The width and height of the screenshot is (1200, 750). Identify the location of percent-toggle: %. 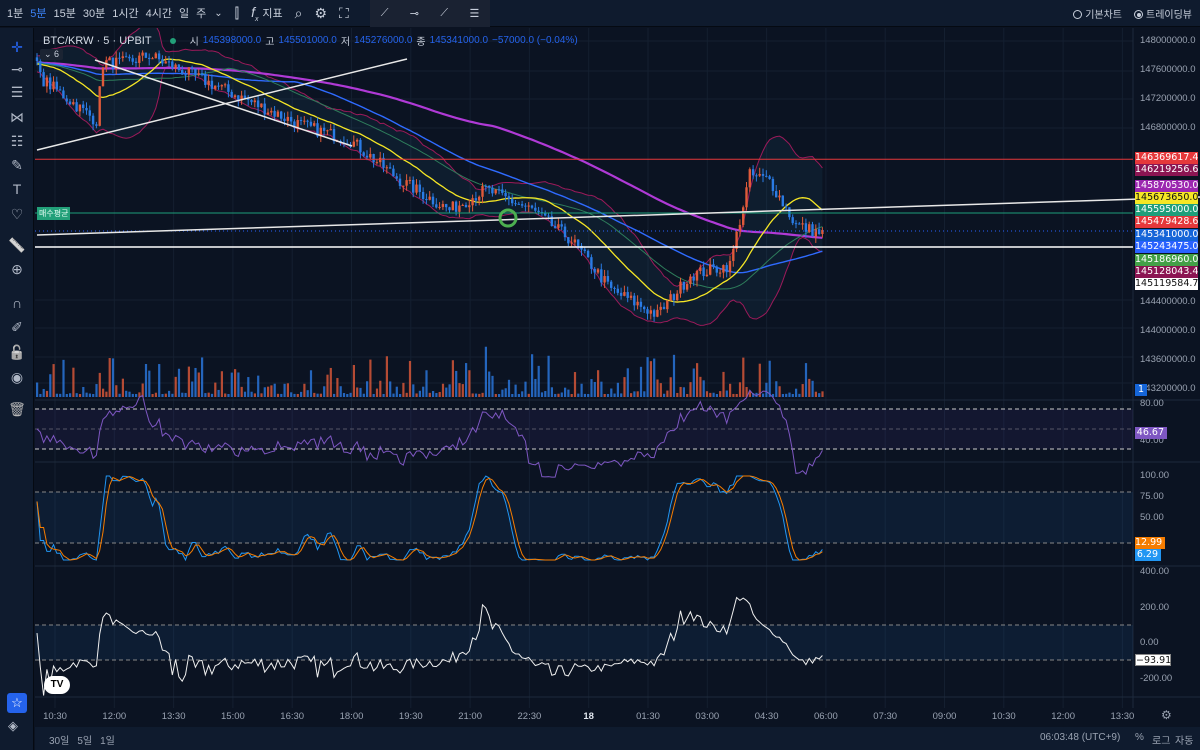
(1139, 737).